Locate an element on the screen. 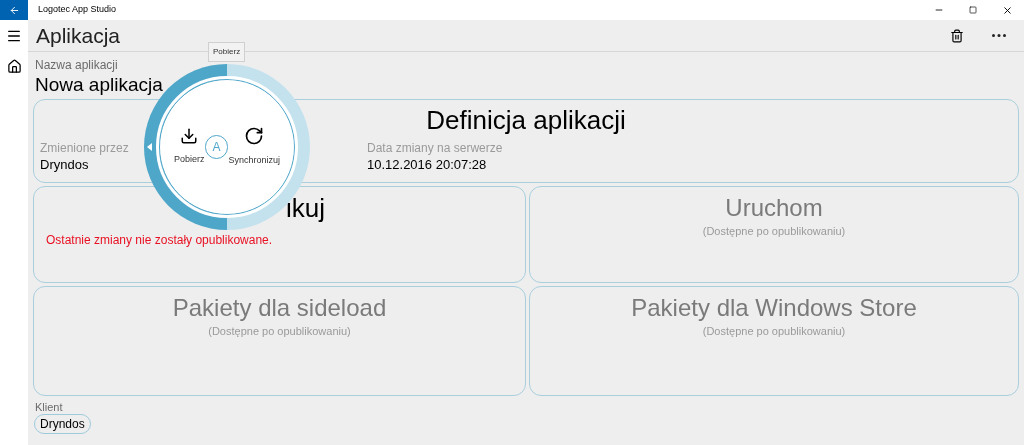  delete-button is located at coordinates (957, 35).